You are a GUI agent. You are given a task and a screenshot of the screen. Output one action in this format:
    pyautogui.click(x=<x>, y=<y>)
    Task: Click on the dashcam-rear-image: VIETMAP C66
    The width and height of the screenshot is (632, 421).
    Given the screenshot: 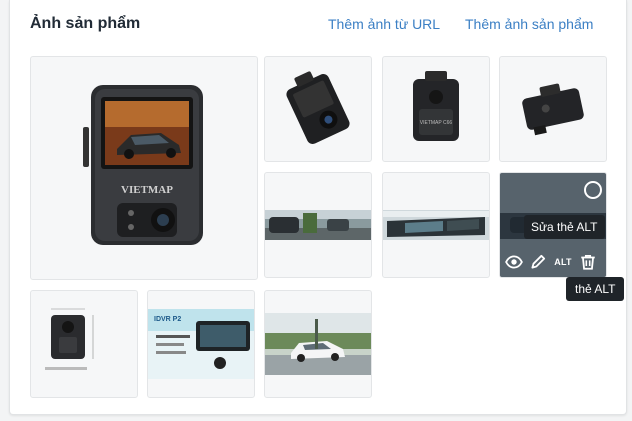 What is the action you would take?
    pyautogui.click(x=436, y=106)
    